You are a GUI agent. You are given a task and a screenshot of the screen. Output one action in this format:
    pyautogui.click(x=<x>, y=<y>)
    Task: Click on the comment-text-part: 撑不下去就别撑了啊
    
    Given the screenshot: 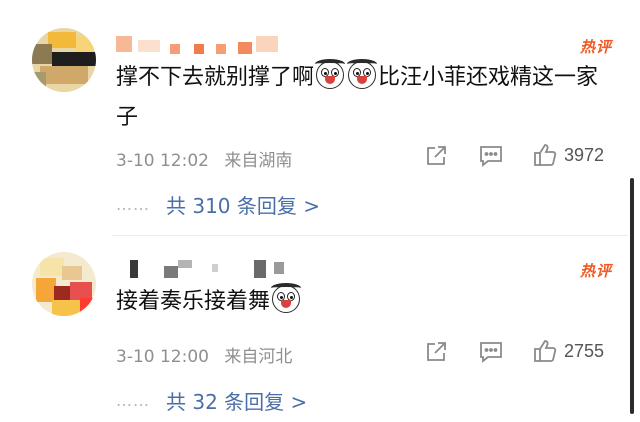 What is the action you would take?
    pyautogui.click(x=215, y=77)
    